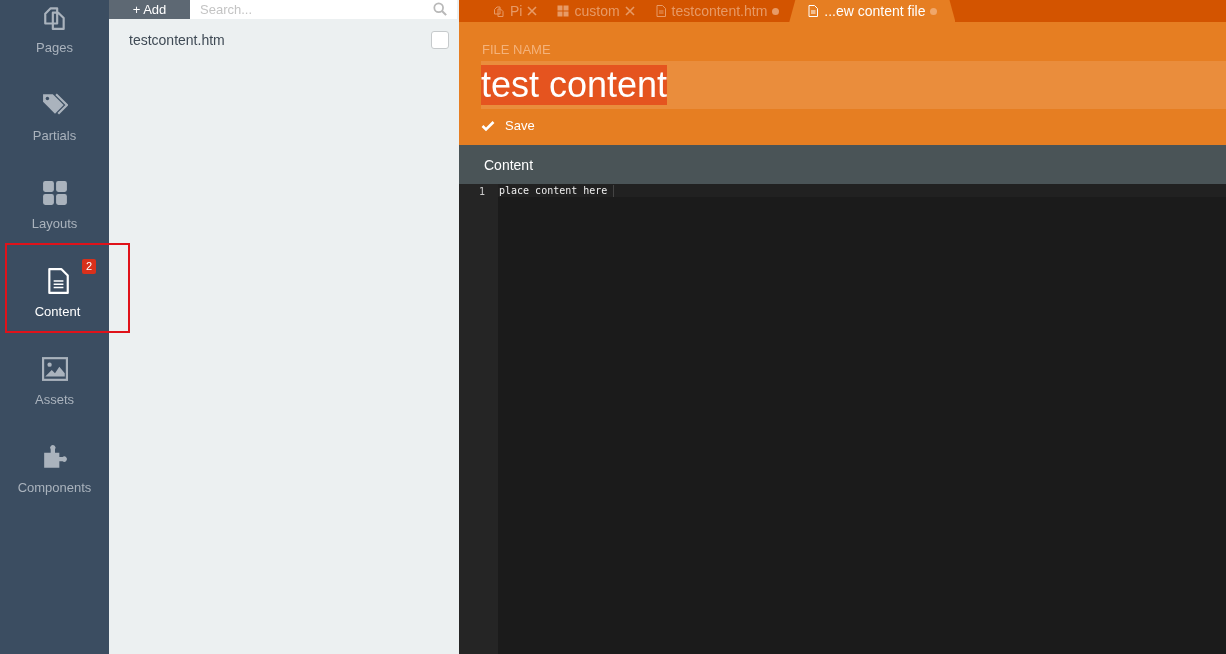  What do you see at coordinates (440, 9) in the screenshot?
I see `search-icon` at bounding box center [440, 9].